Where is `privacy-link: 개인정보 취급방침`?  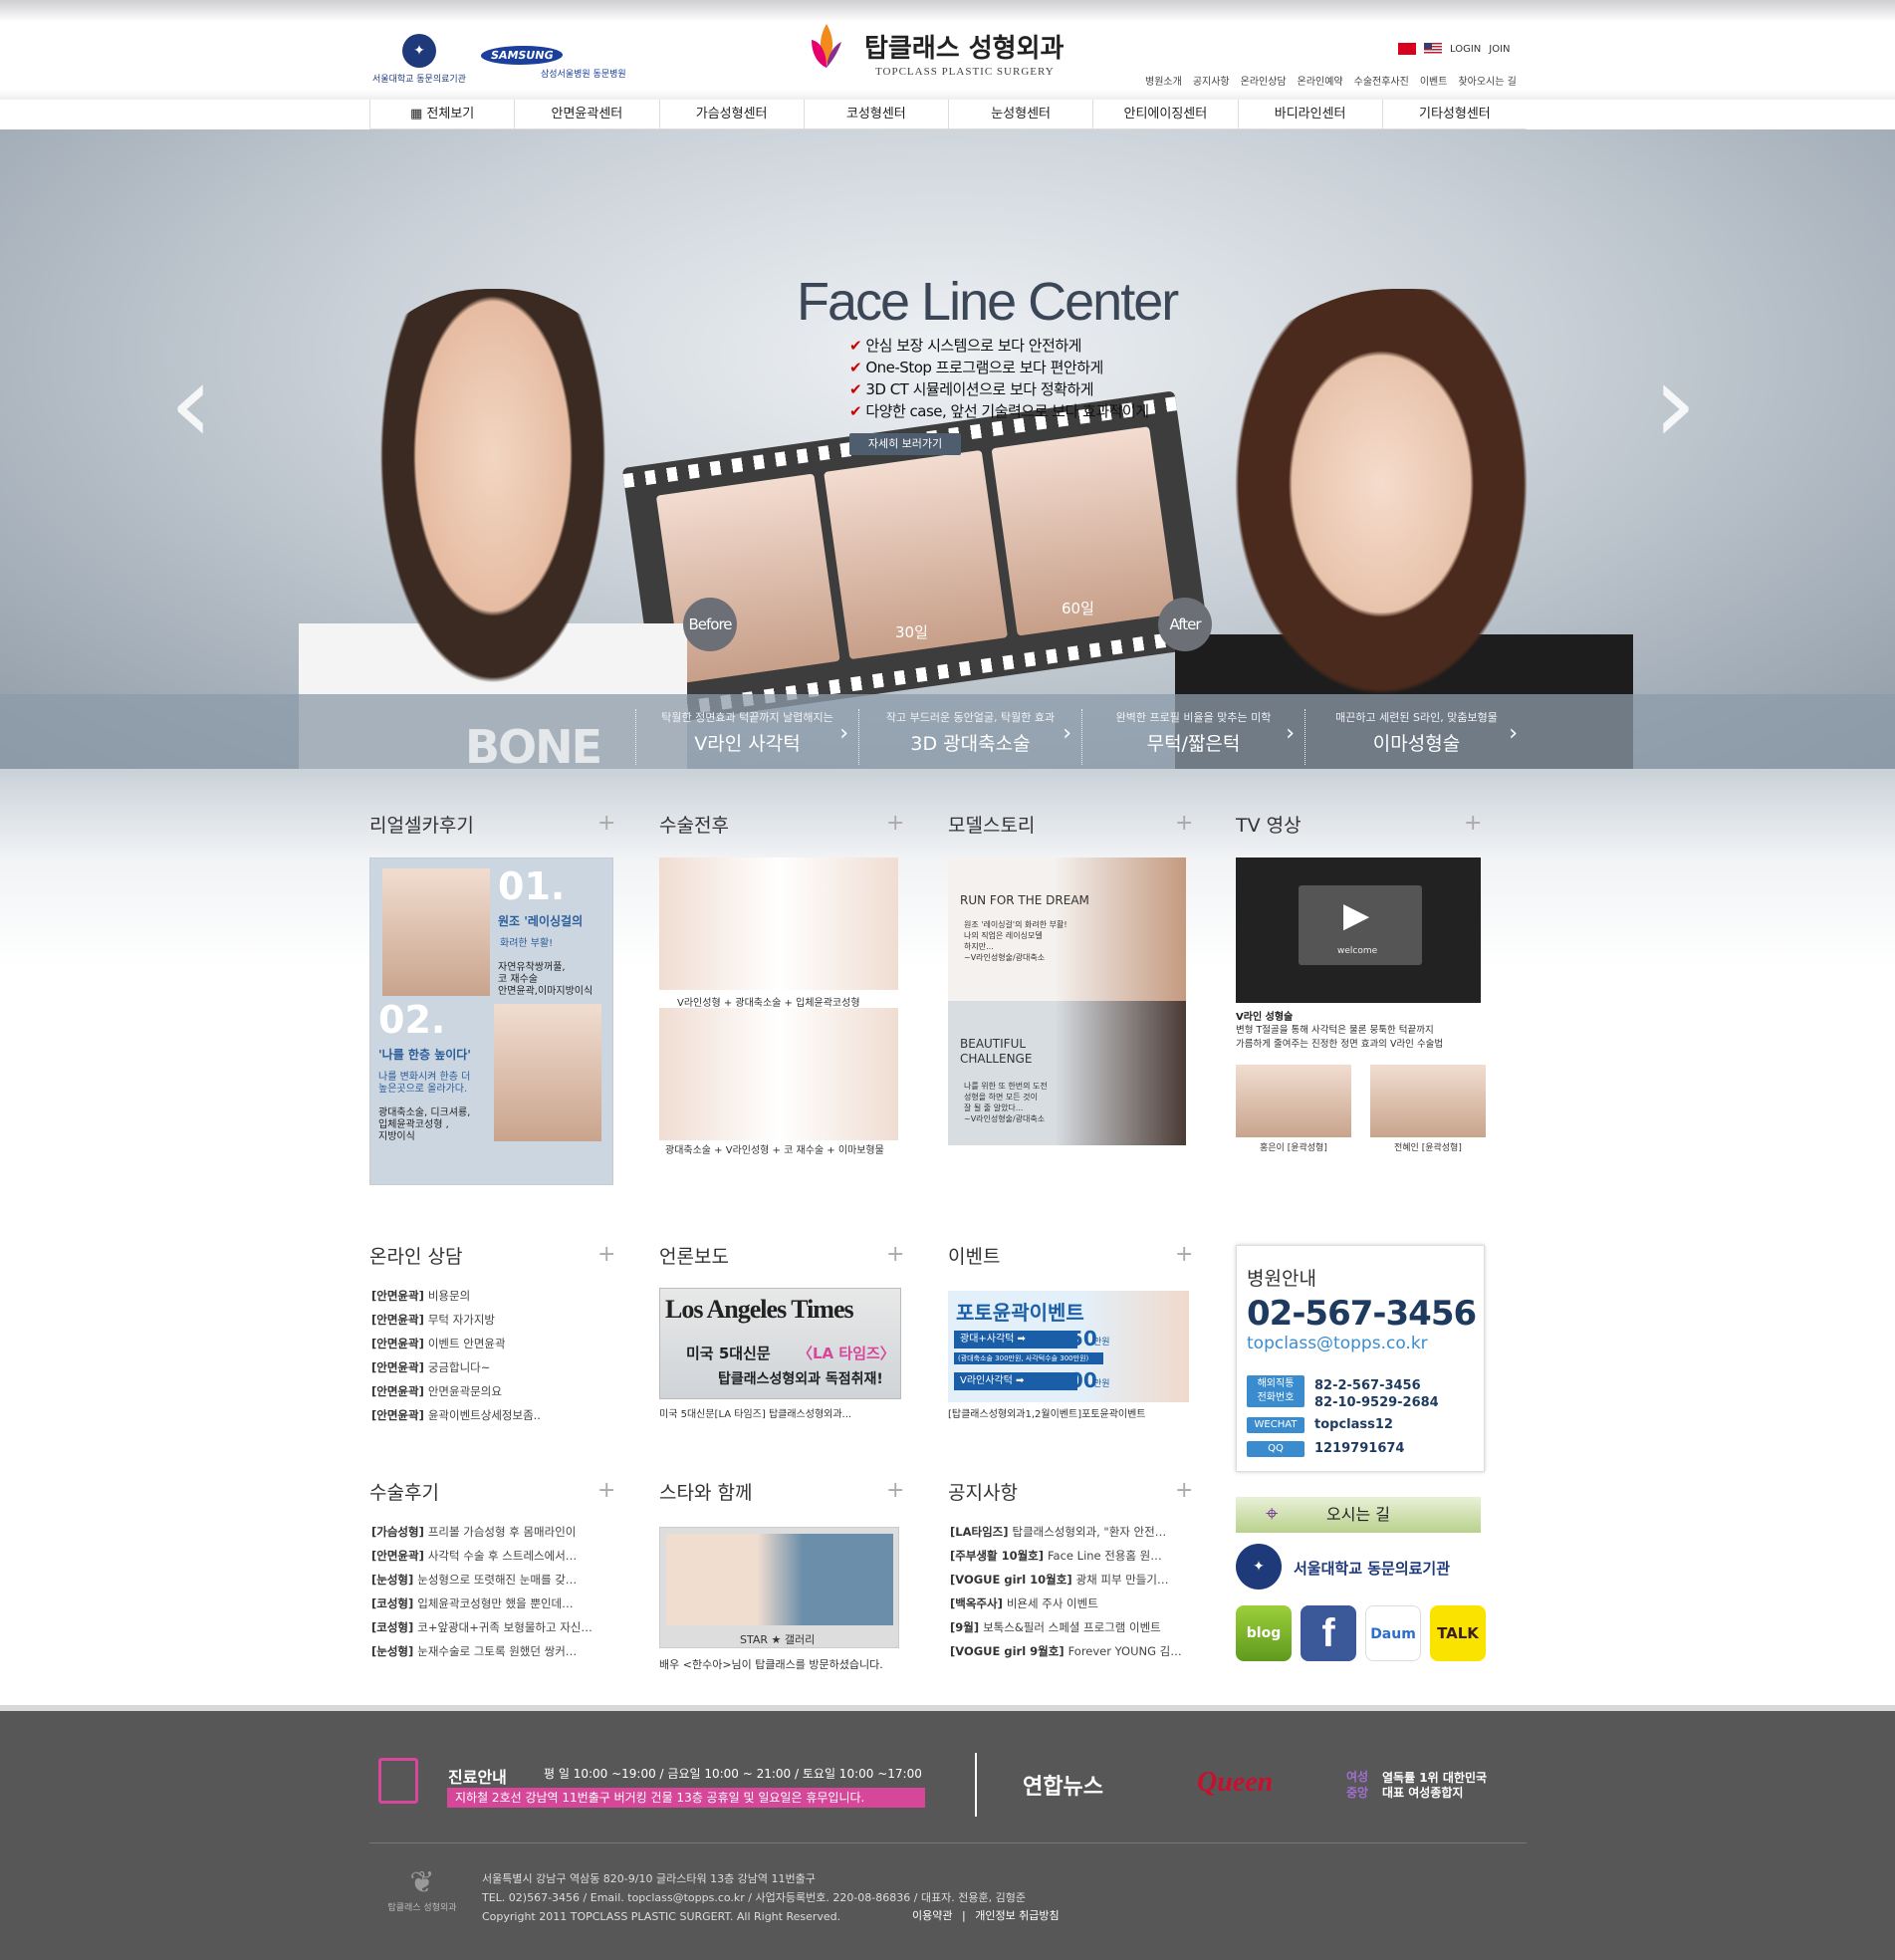 privacy-link: 개인정보 취급방침 is located at coordinates (1017, 1916).